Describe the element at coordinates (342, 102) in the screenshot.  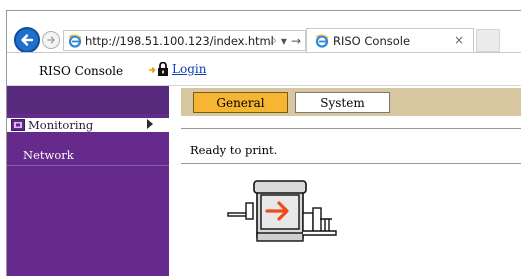
I see `tab-system: System` at that location.